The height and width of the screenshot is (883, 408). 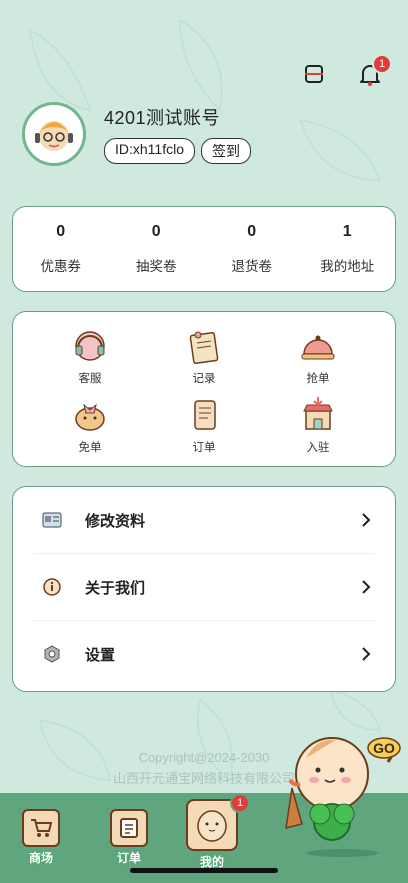 I want to click on stat-my-address: 1 我的地址, so click(x=348, y=249).